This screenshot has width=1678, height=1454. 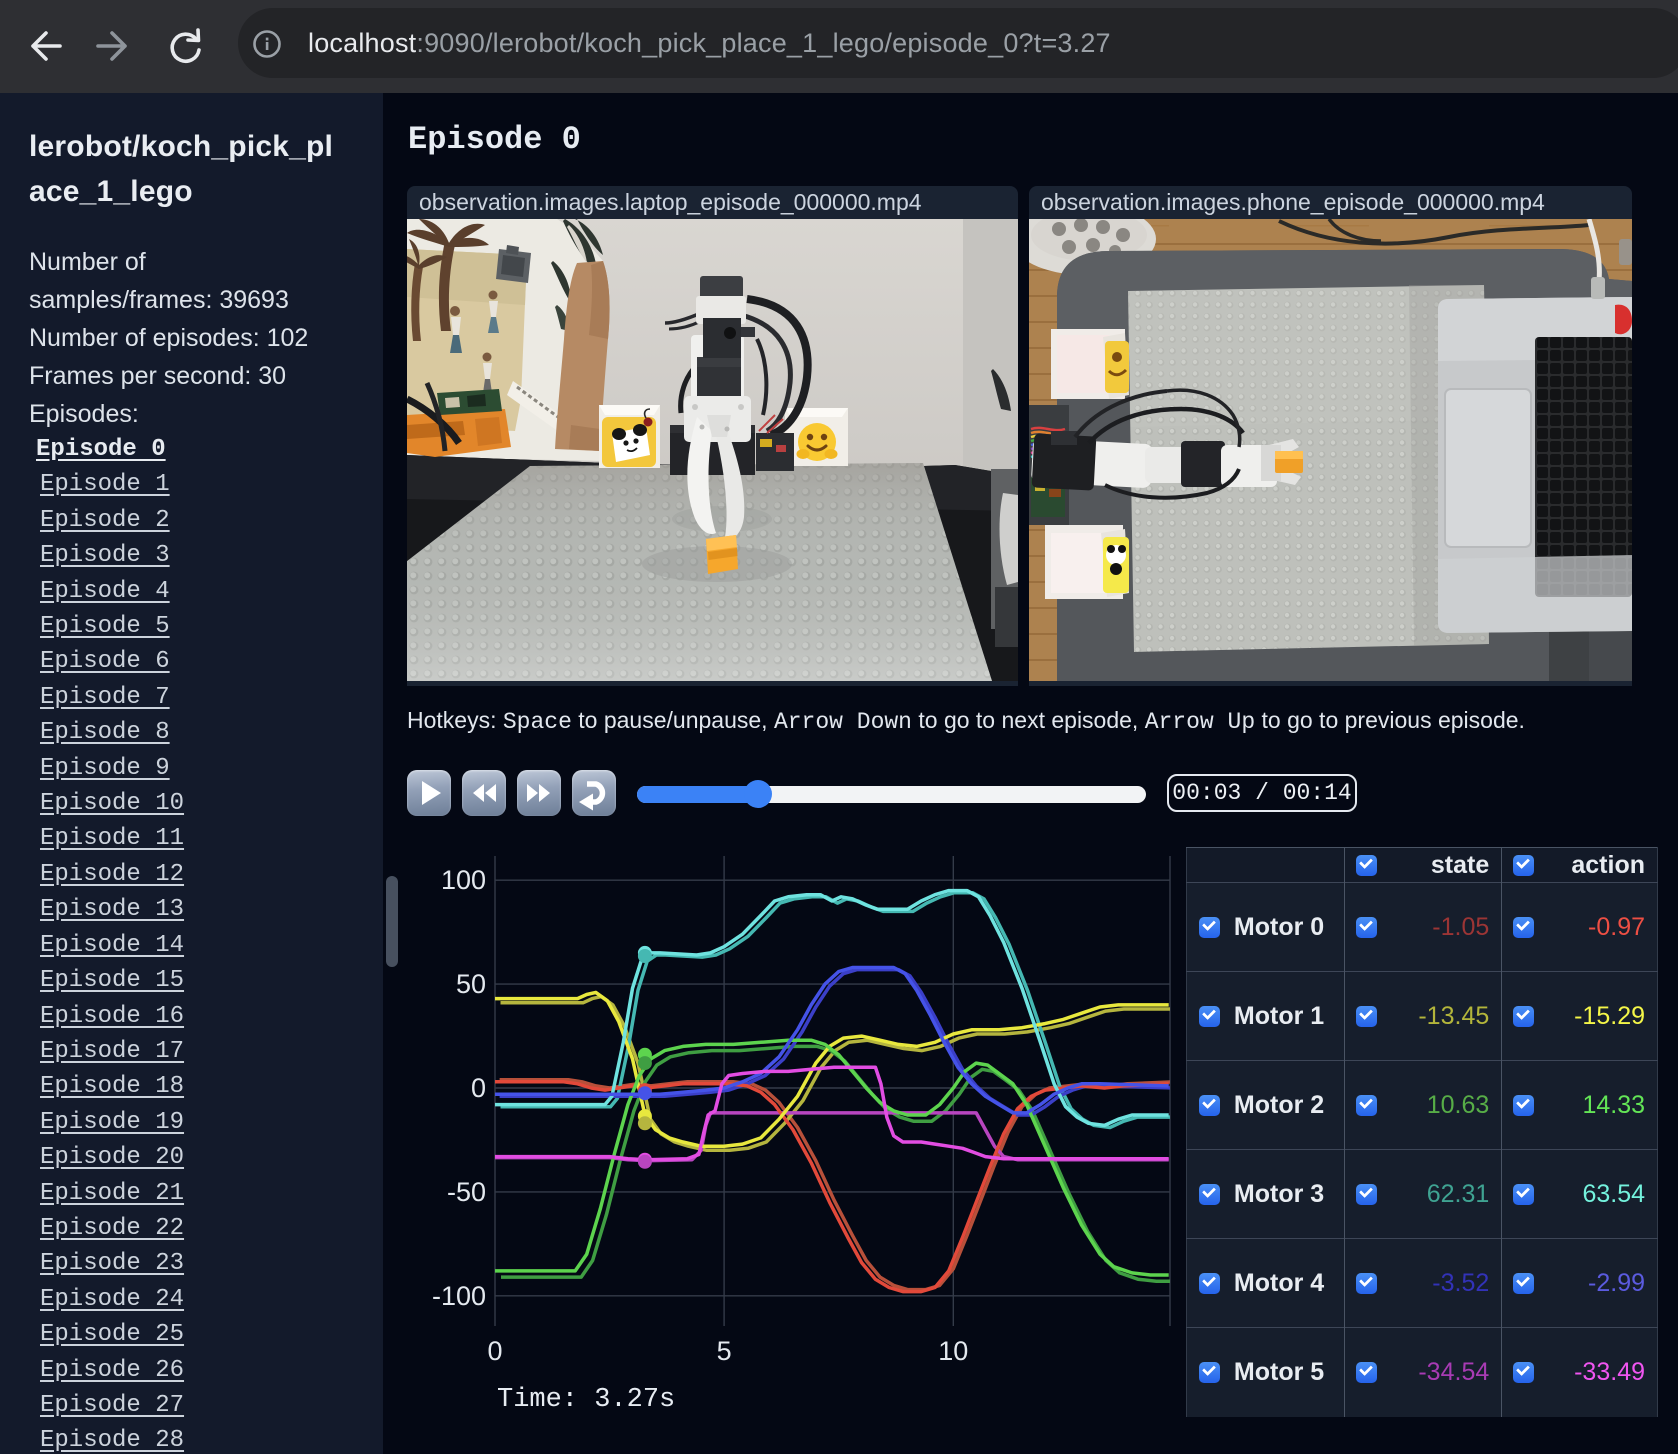 What do you see at coordinates (724, 1351) in the screenshot?
I see `svg-text: 5` at bounding box center [724, 1351].